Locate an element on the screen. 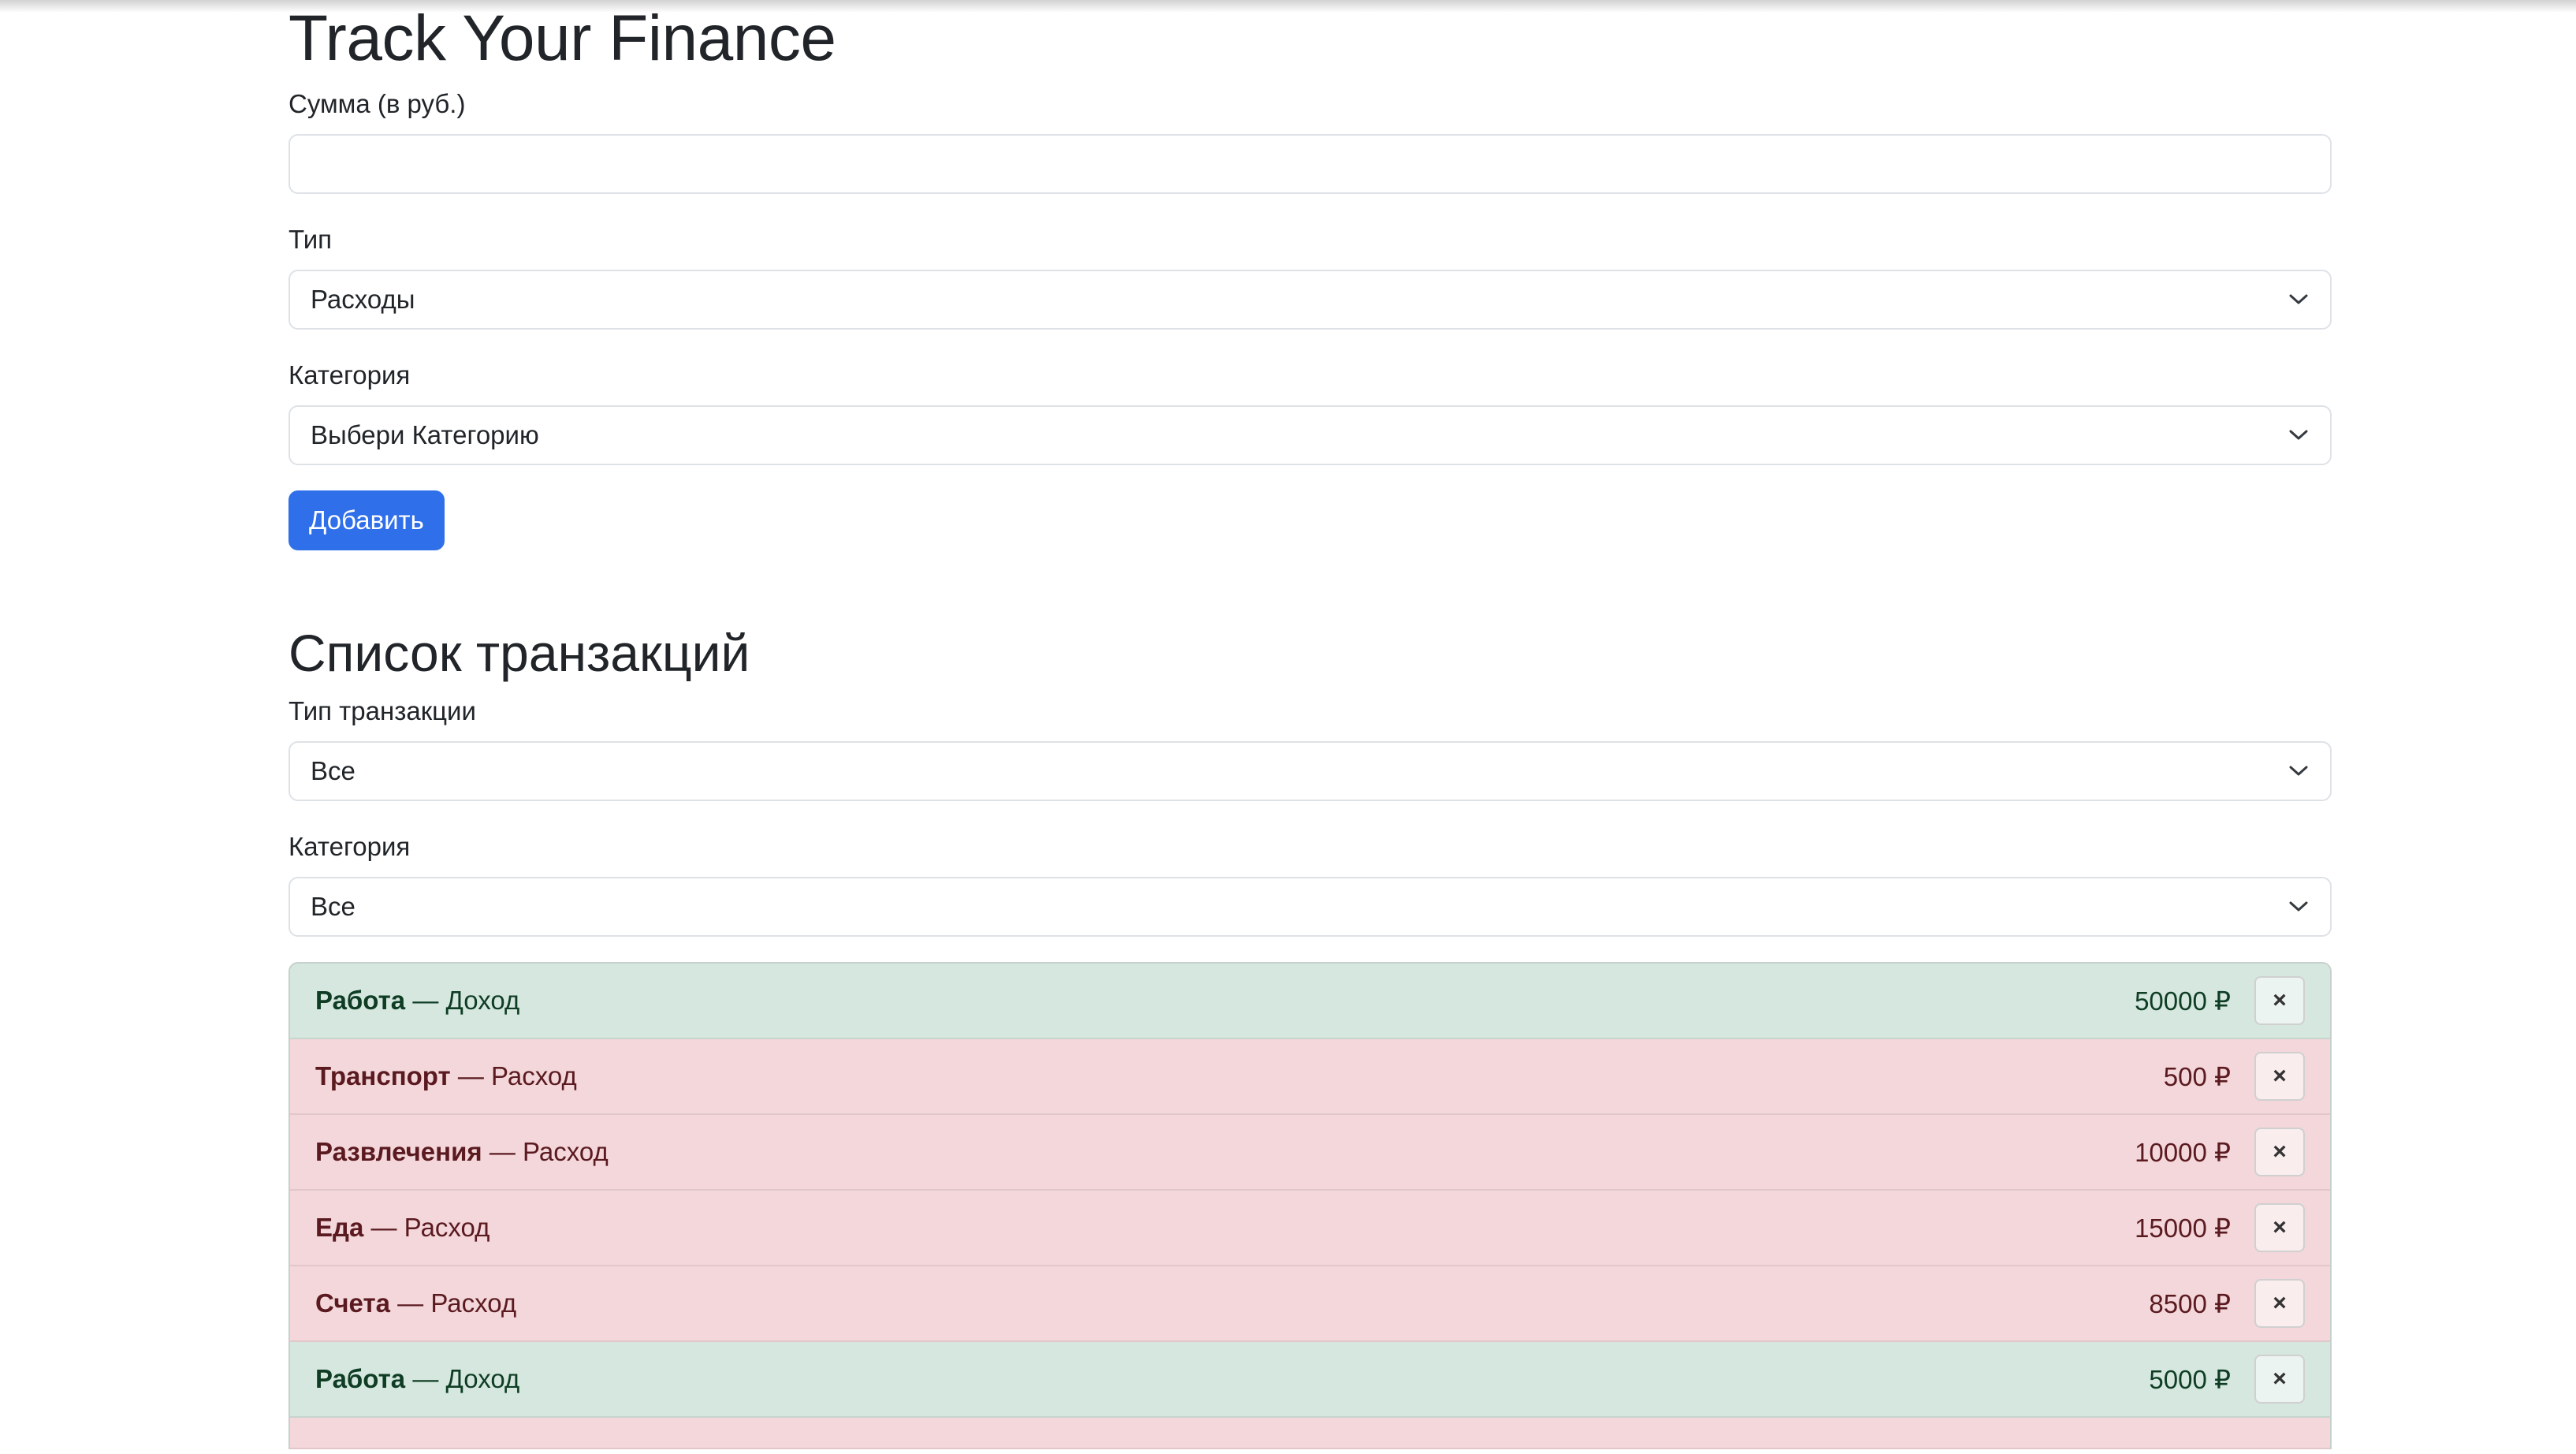 Image resolution: width=2576 pixels, height=1454 pixels. transaction-row: Работа — Доход 50000 ₽ × is located at coordinates (1310, 1001).